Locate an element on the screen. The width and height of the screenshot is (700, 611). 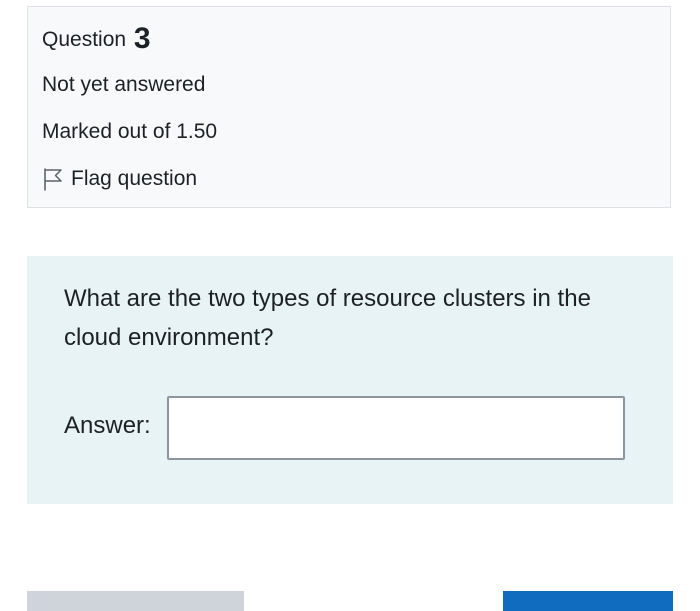
question-number: 3 is located at coordinates (142, 38).